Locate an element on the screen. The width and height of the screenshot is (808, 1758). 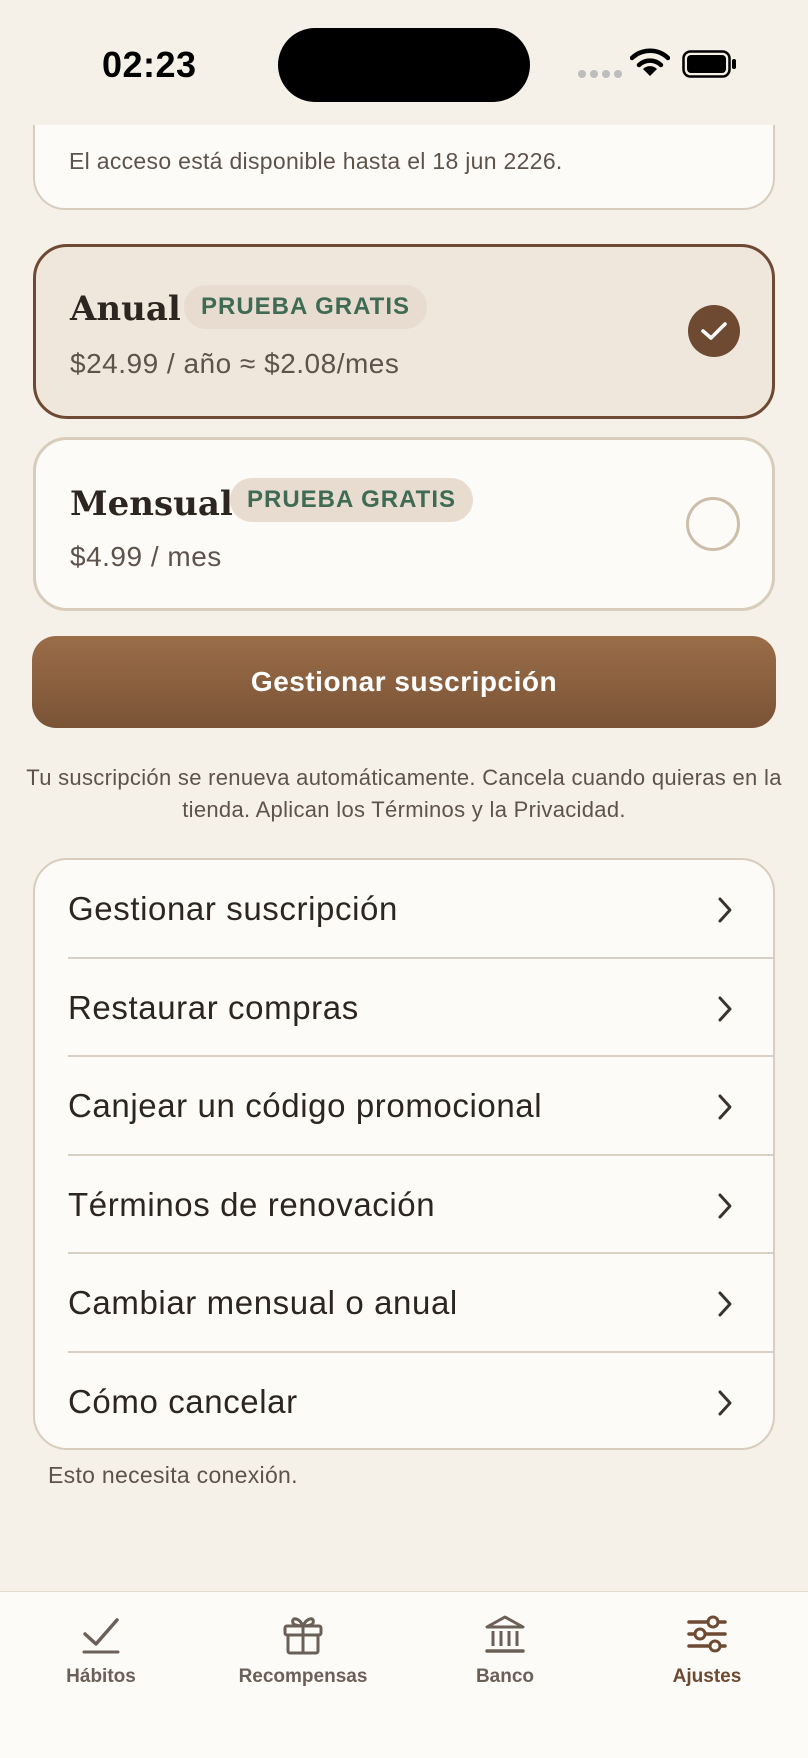
menu-item-label: Restaurar compras is located at coordinates (213, 1007).